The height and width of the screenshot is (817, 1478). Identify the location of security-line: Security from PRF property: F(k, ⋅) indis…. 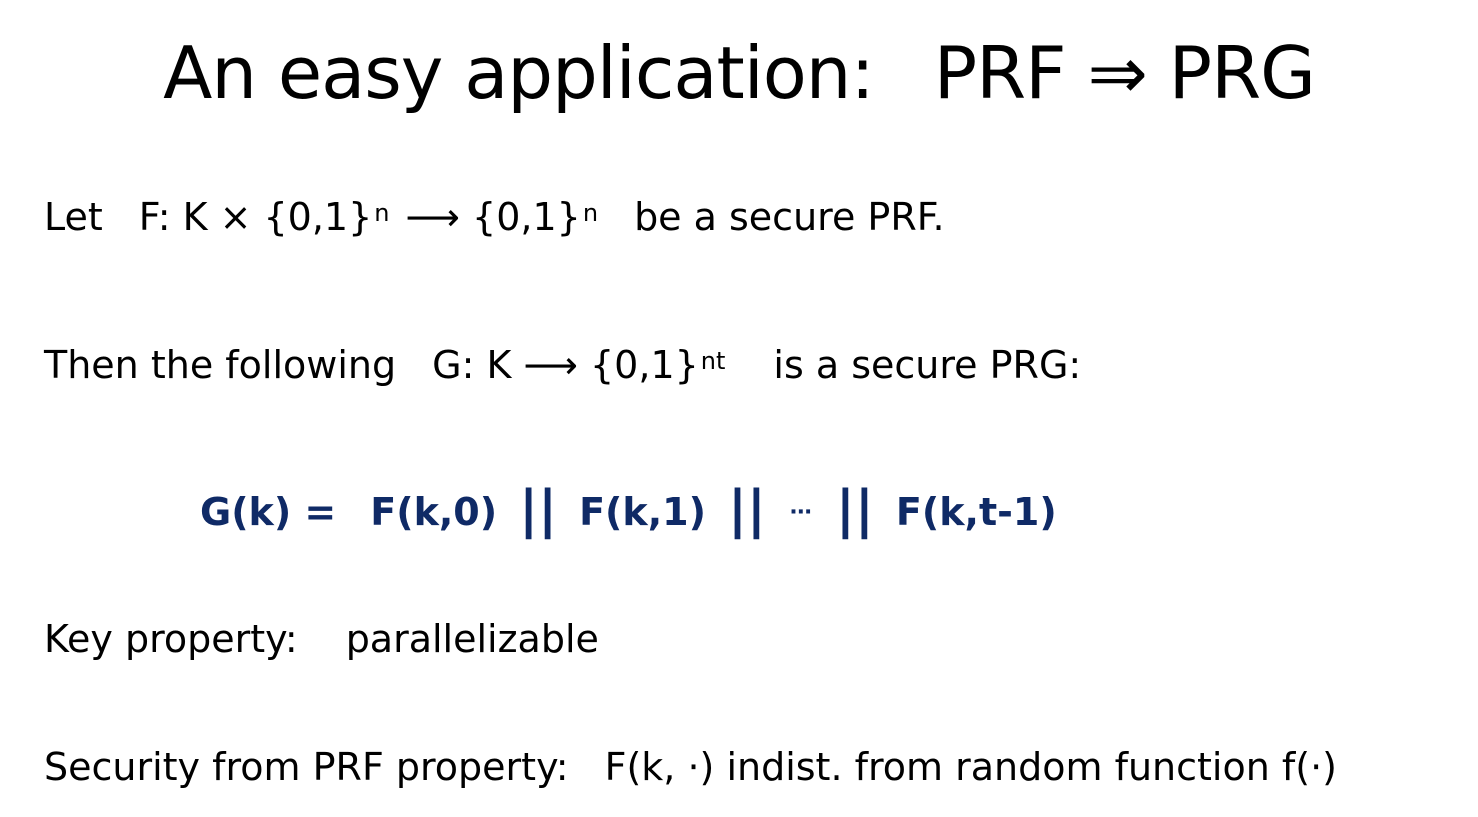
(690, 767).